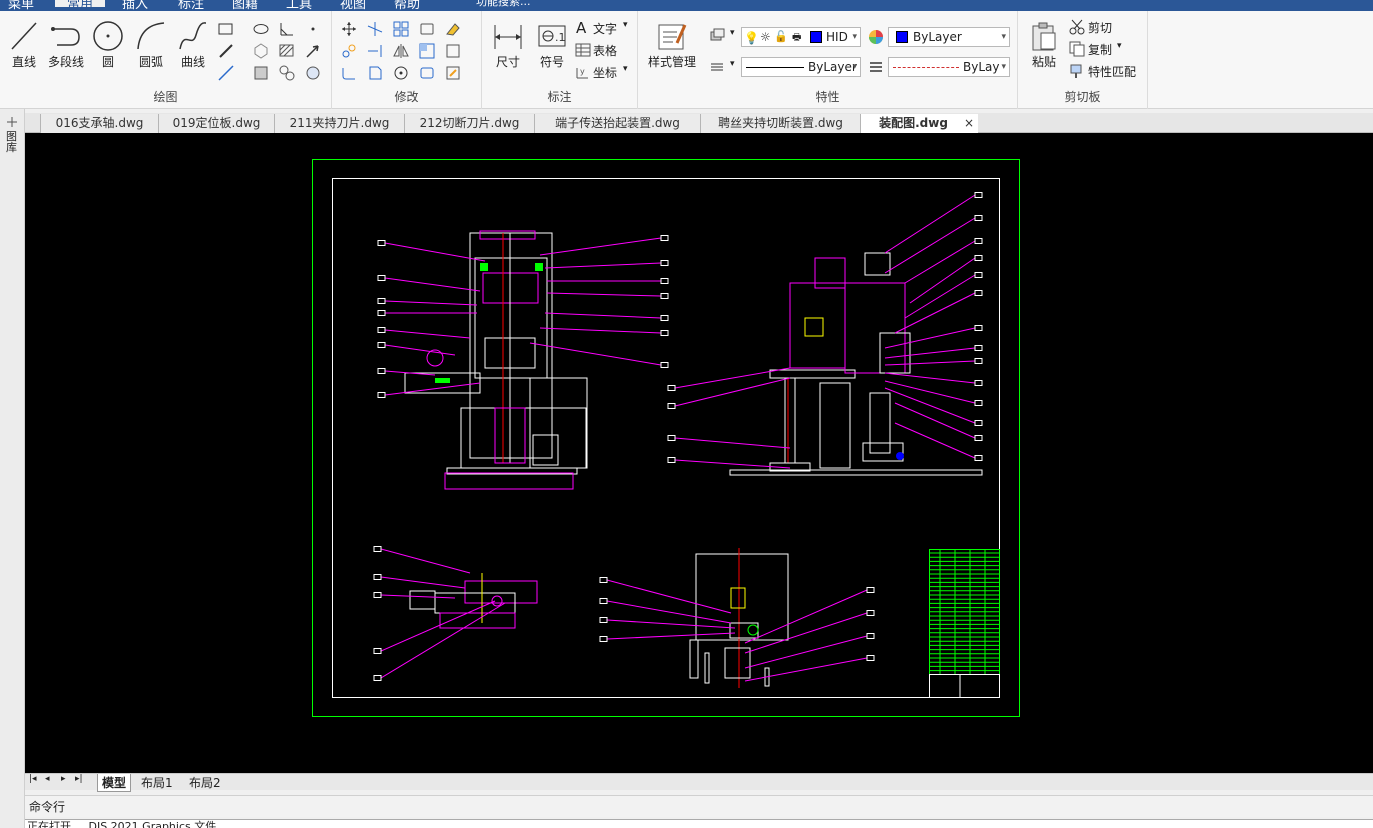  What do you see at coordinates (47, 779) in the screenshot?
I see `prev-layout-icon: ◂` at bounding box center [47, 779].